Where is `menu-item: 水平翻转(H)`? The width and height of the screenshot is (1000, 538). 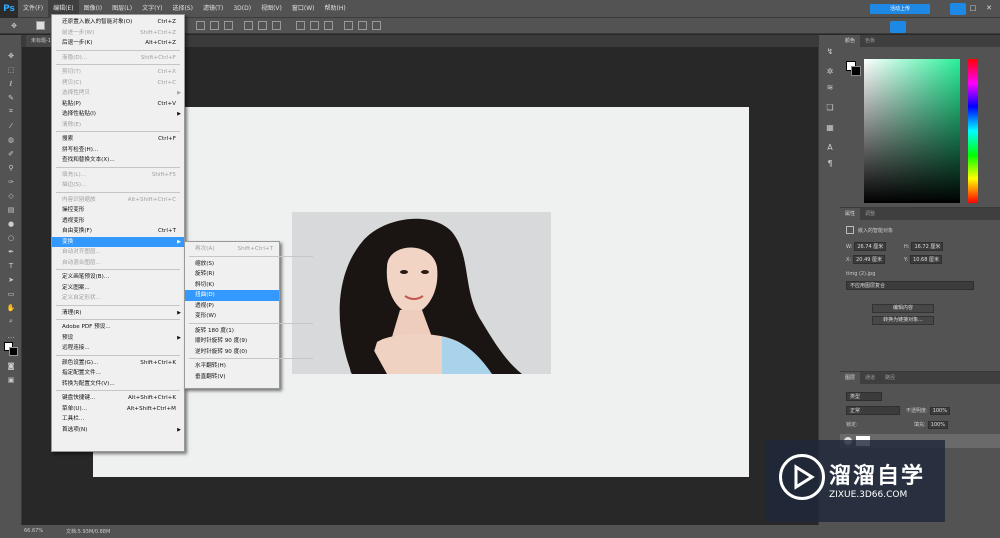 menu-item: 水平翻转(H) is located at coordinates (232, 366).